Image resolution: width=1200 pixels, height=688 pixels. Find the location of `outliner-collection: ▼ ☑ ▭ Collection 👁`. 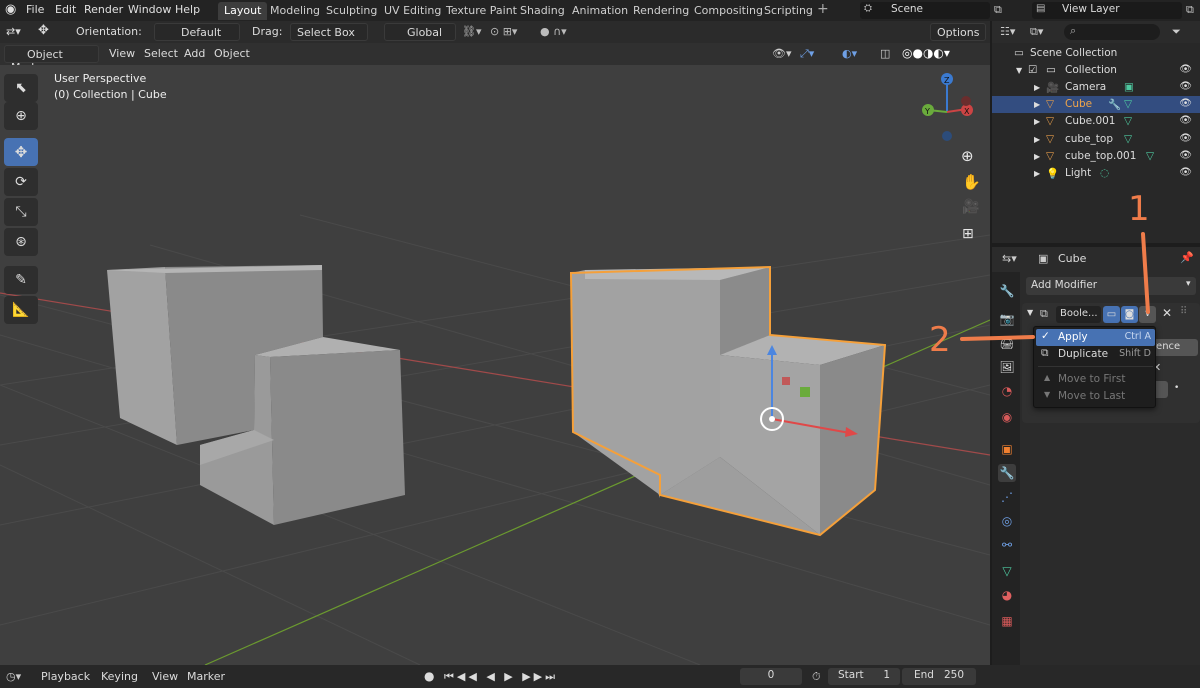

outliner-collection: ▼ ☑ ▭ Collection 👁 is located at coordinates (1096, 70).